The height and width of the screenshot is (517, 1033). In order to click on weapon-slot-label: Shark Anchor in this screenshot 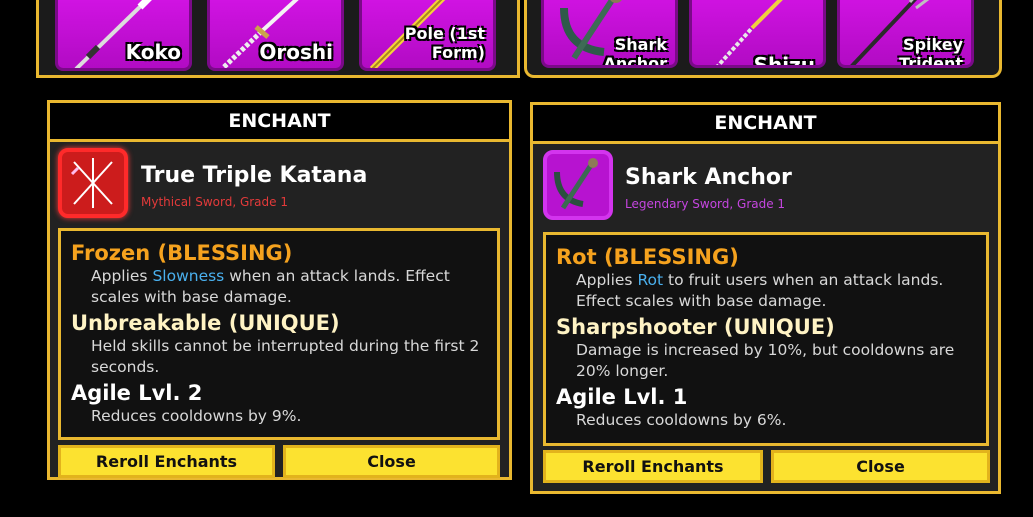, I will do `click(635, 51)`.